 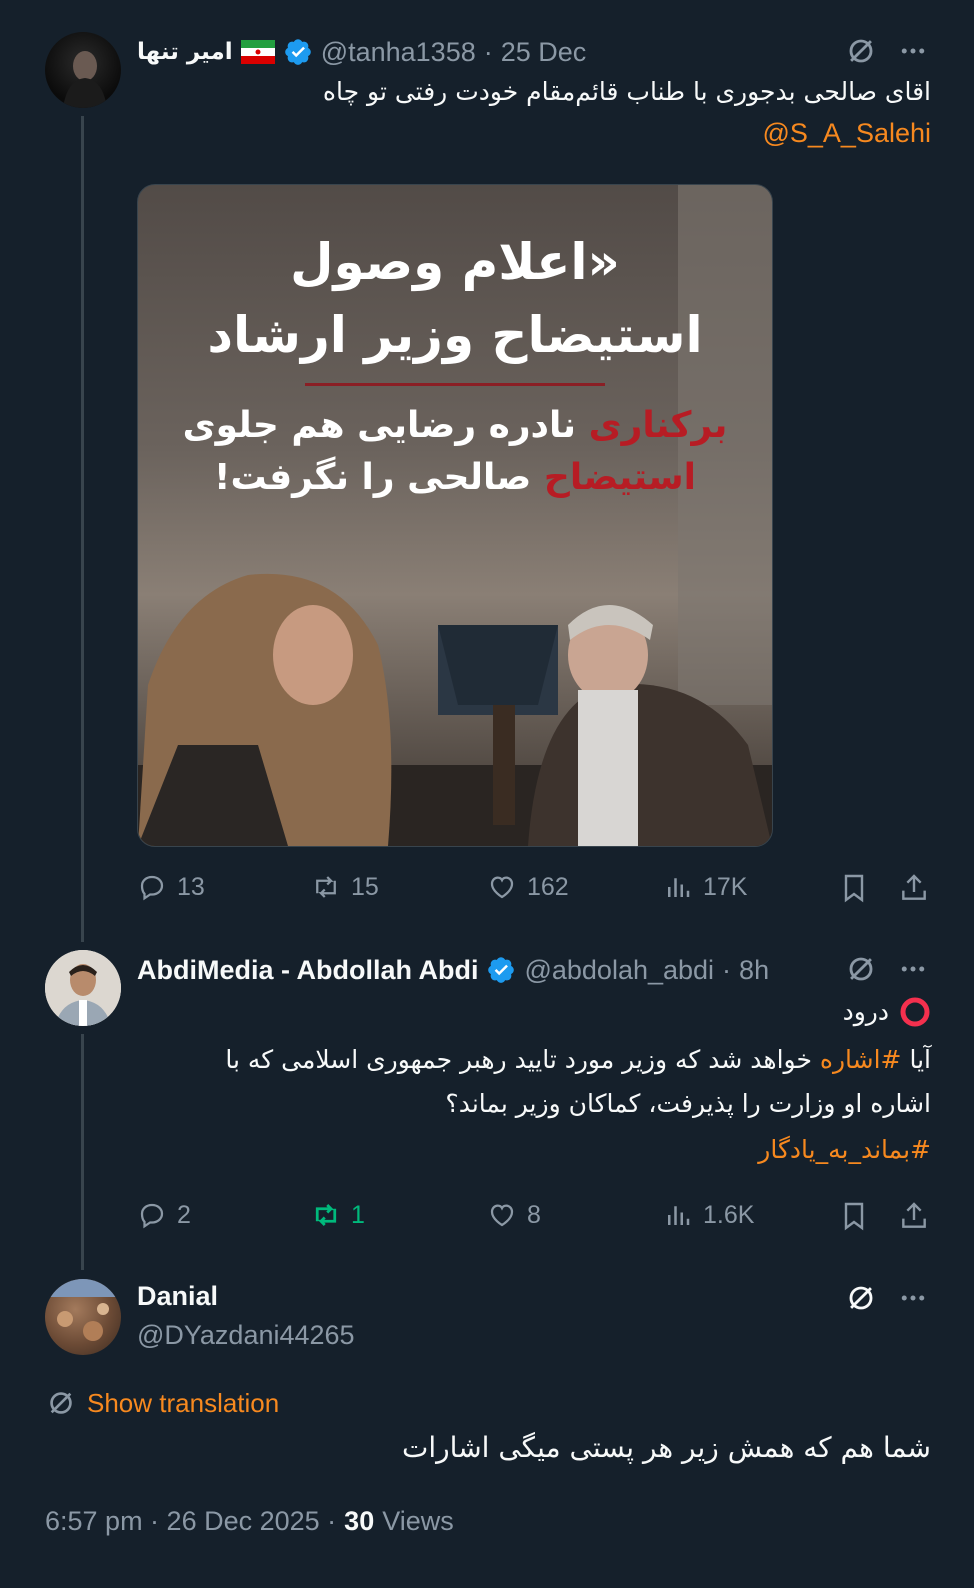 What do you see at coordinates (345, 887) in the screenshot?
I see `retweet-button: 15` at bounding box center [345, 887].